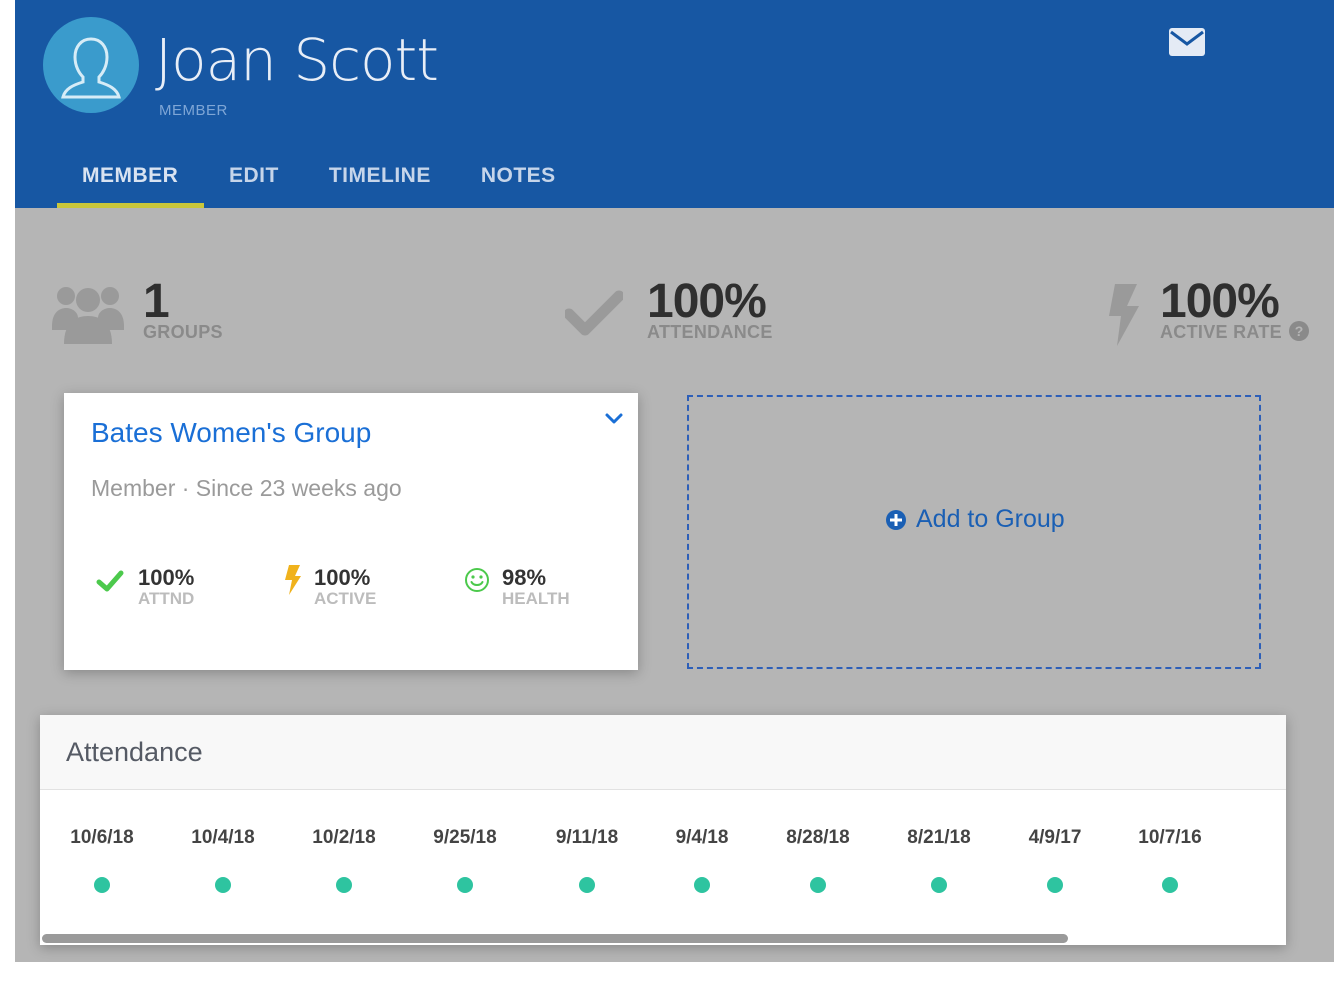 This screenshot has height=984, width=1334. I want to click on tab-edit: EDIT, so click(254, 184).